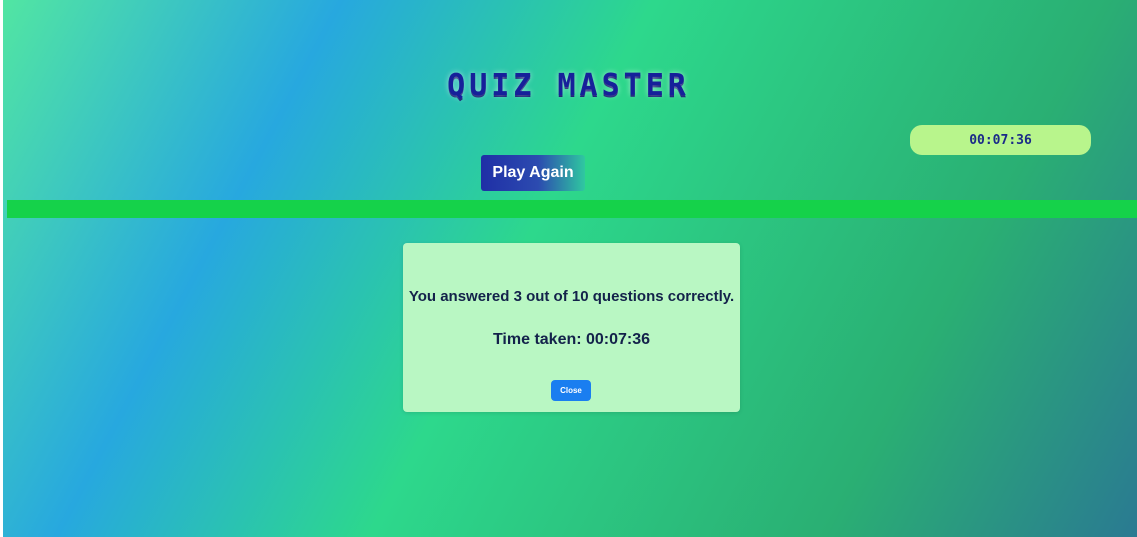 This screenshot has width=1137, height=537. Describe the element at coordinates (571, 339) in the screenshot. I see `time-taken-message: Time taken: 00:07:36` at that location.